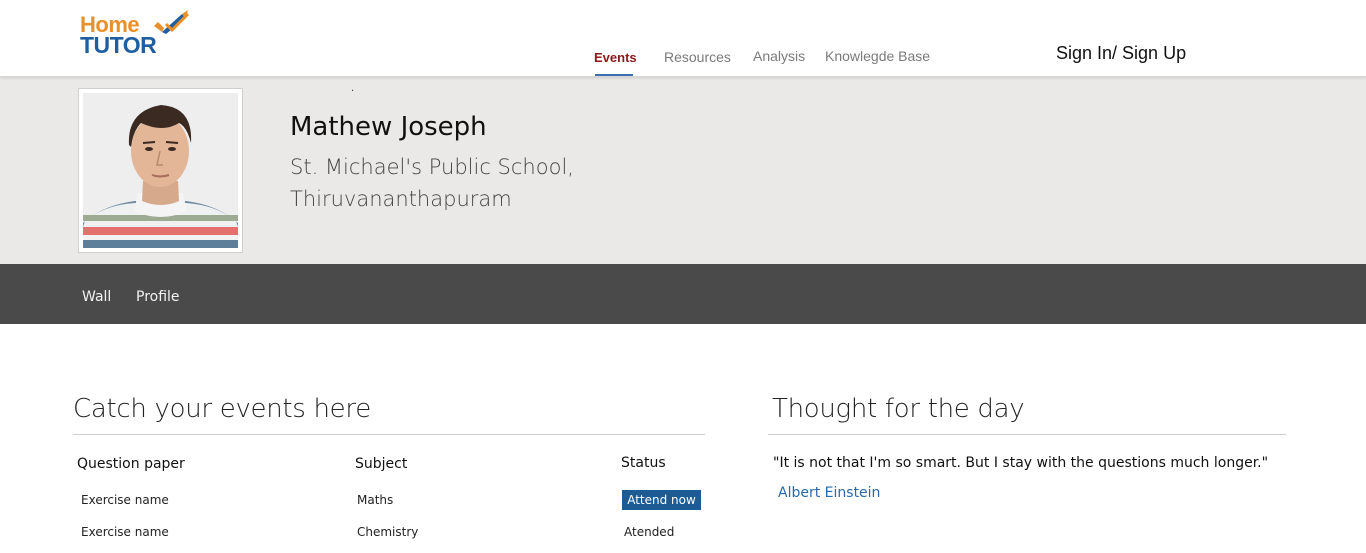  What do you see at coordinates (401, 199) in the screenshot?
I see `school-city: Thiruvananthapuram` at bounding box center [401, 199].